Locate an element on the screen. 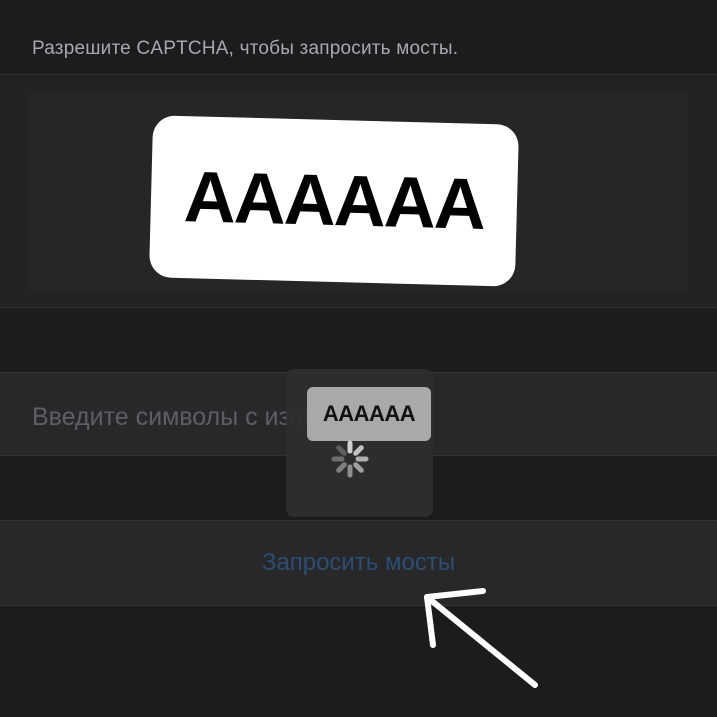 This screenshot has width=717, height=717. pointer-arrow-icon is located at coordinates (481, 638).